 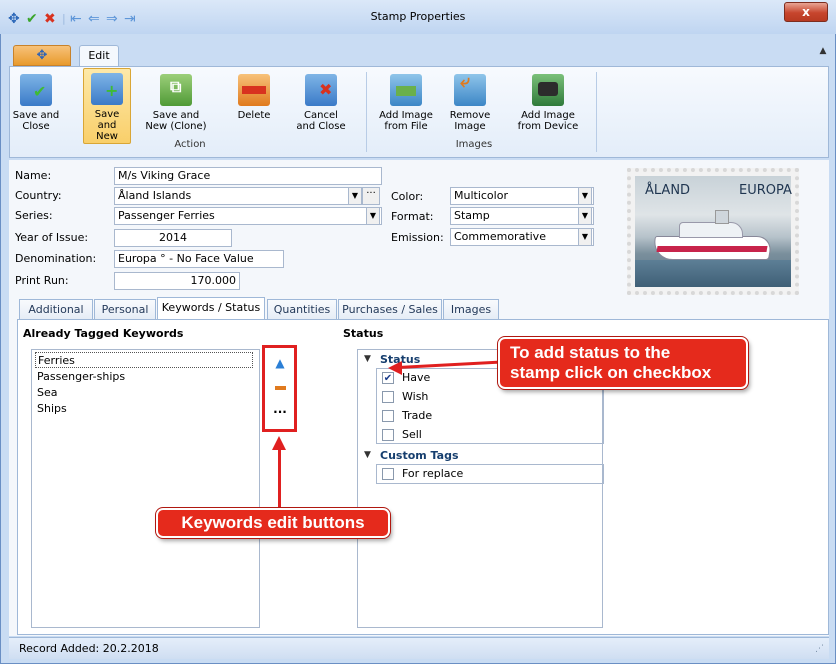 What do you see at coordinates (42, 280) in the screenshot?
I see `print-run-label: Print Run:` at bounding box center [42, 280].